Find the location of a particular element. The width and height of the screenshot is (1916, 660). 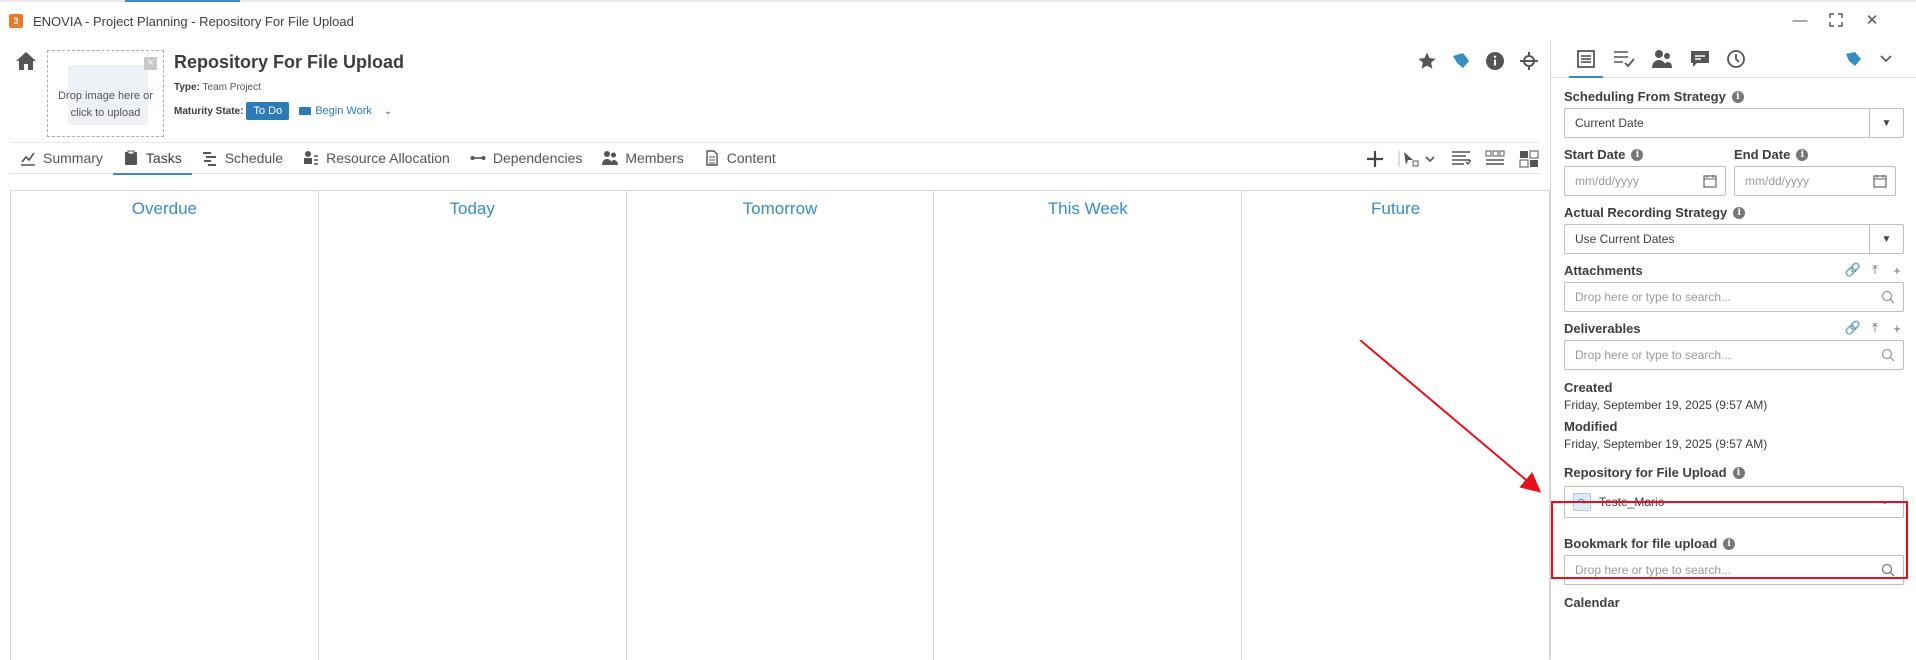

modified-value: Friday, September 19, 2025 (9:57 AM) is located at coordinates (1666, 444).